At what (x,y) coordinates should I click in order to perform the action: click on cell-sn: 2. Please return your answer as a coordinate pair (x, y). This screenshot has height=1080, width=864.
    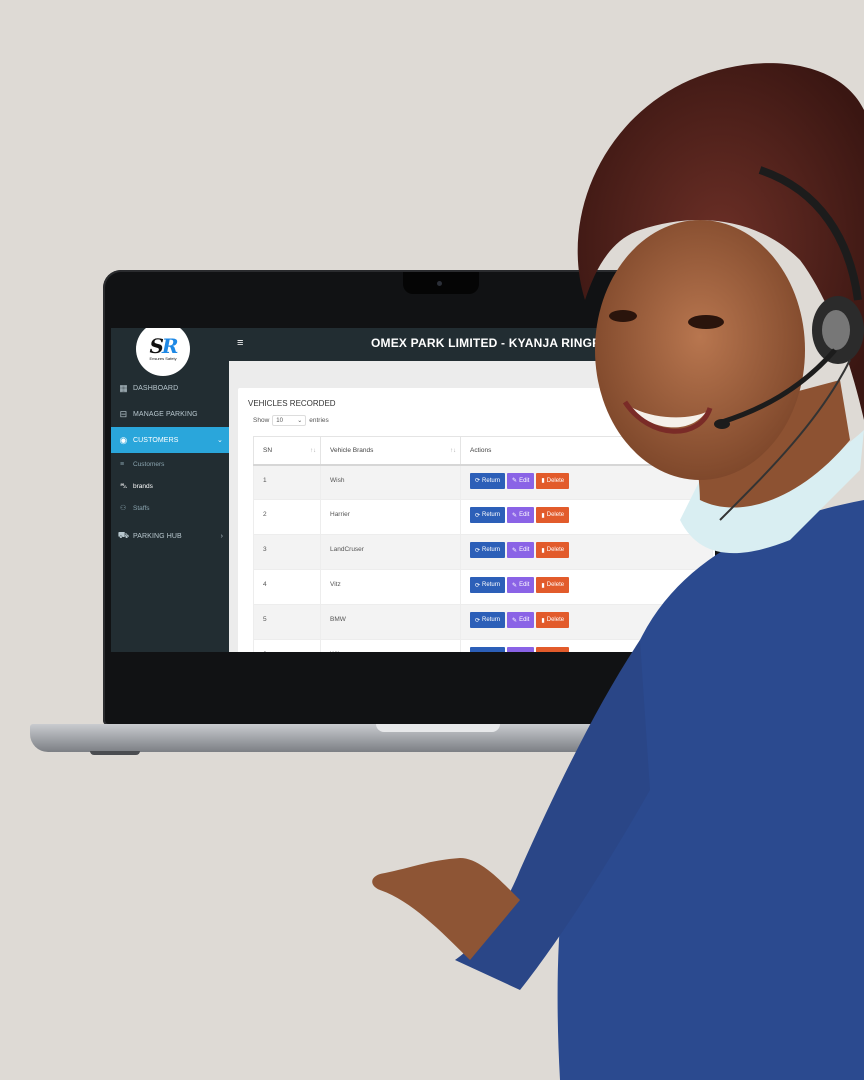
    Looking at the image, I should click on (287, 517).